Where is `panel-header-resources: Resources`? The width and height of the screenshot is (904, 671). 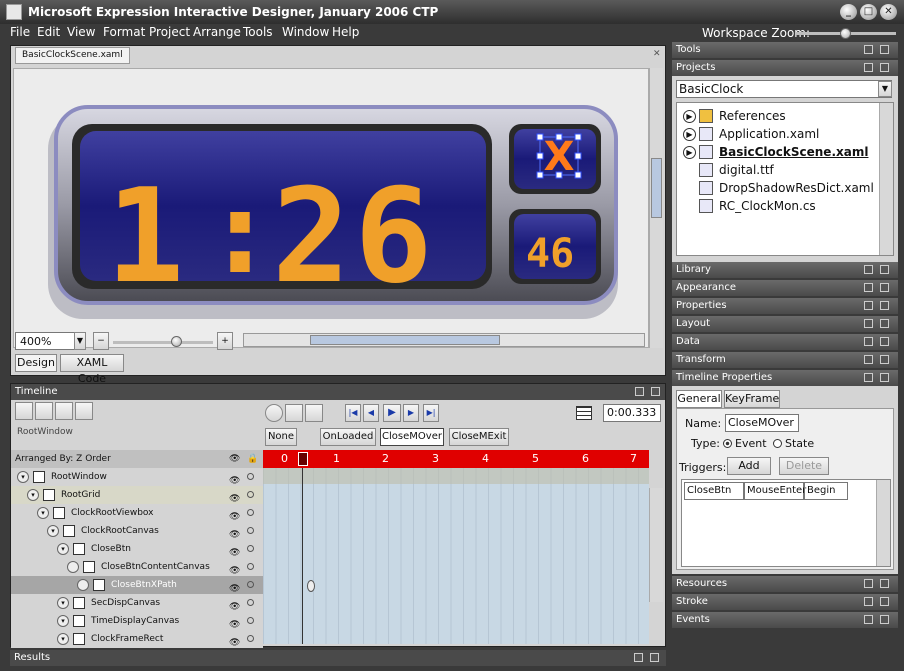 panel-header-resources: Resources is located at coordinates (785, 584).